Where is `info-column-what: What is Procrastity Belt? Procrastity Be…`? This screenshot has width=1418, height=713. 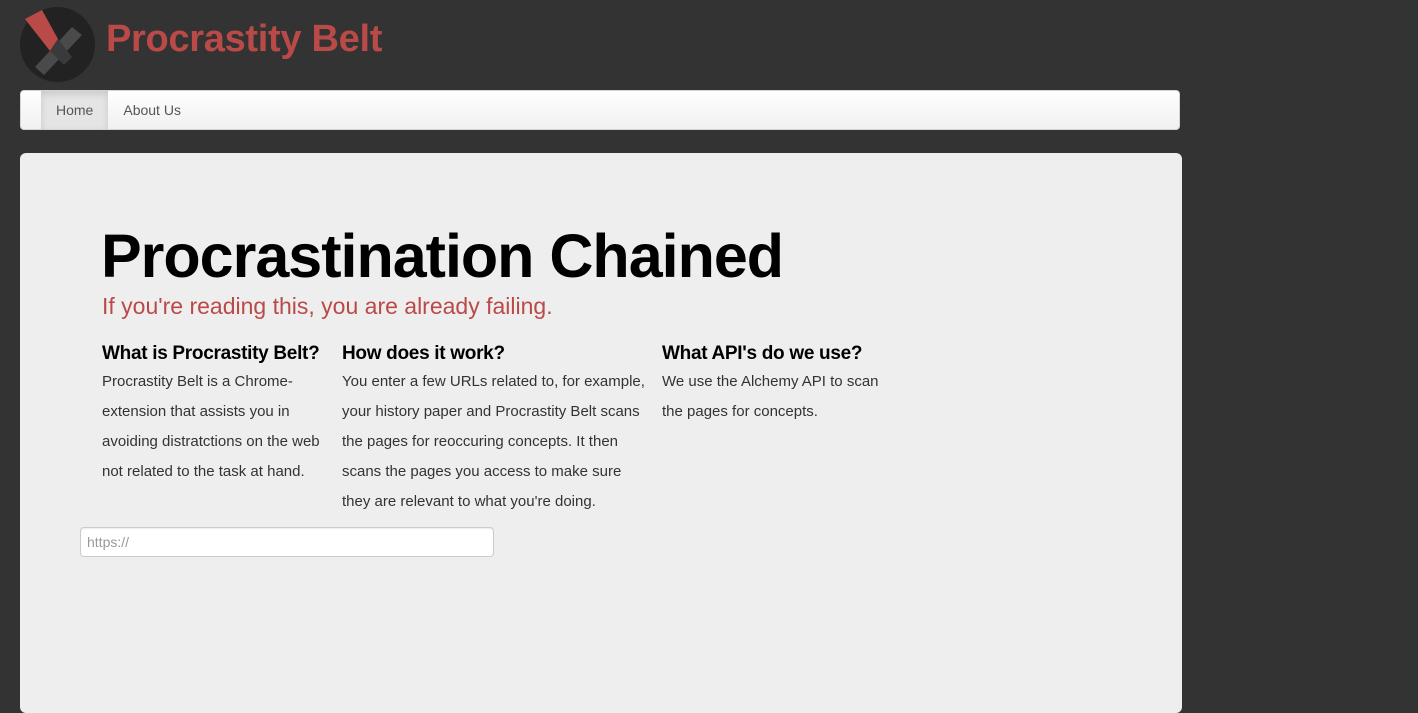 info-column-what: What is Procrastity Belt? Procrastity Be… is located at coordinates (215, 415).